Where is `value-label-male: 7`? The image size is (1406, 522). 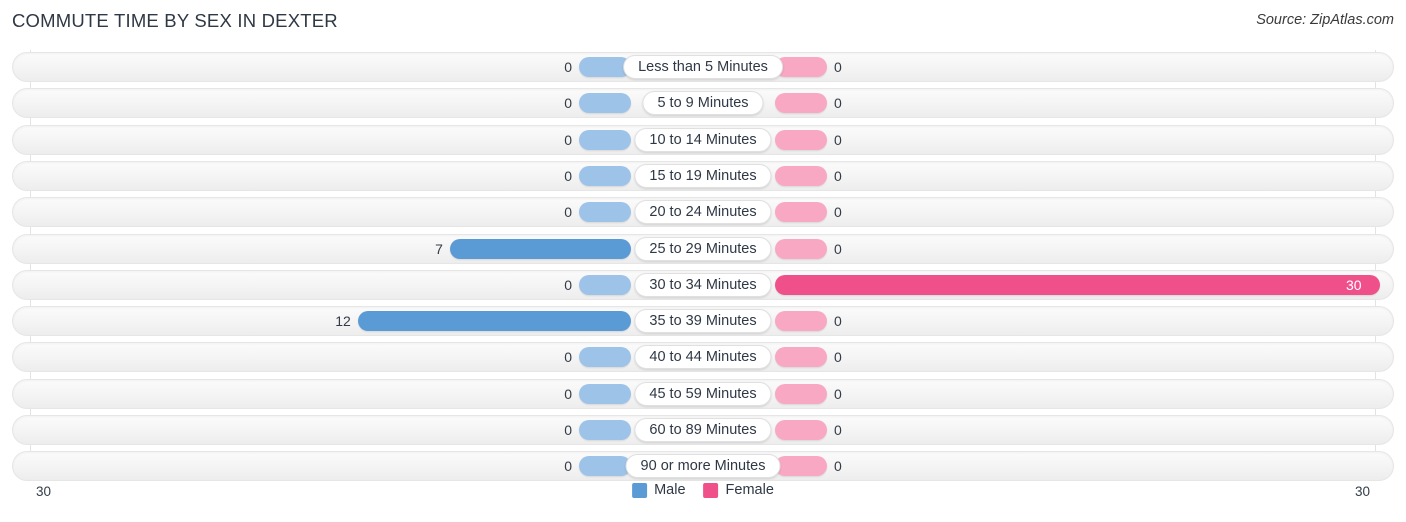 value-label-male: 7 is located at coordinates (439, 248).